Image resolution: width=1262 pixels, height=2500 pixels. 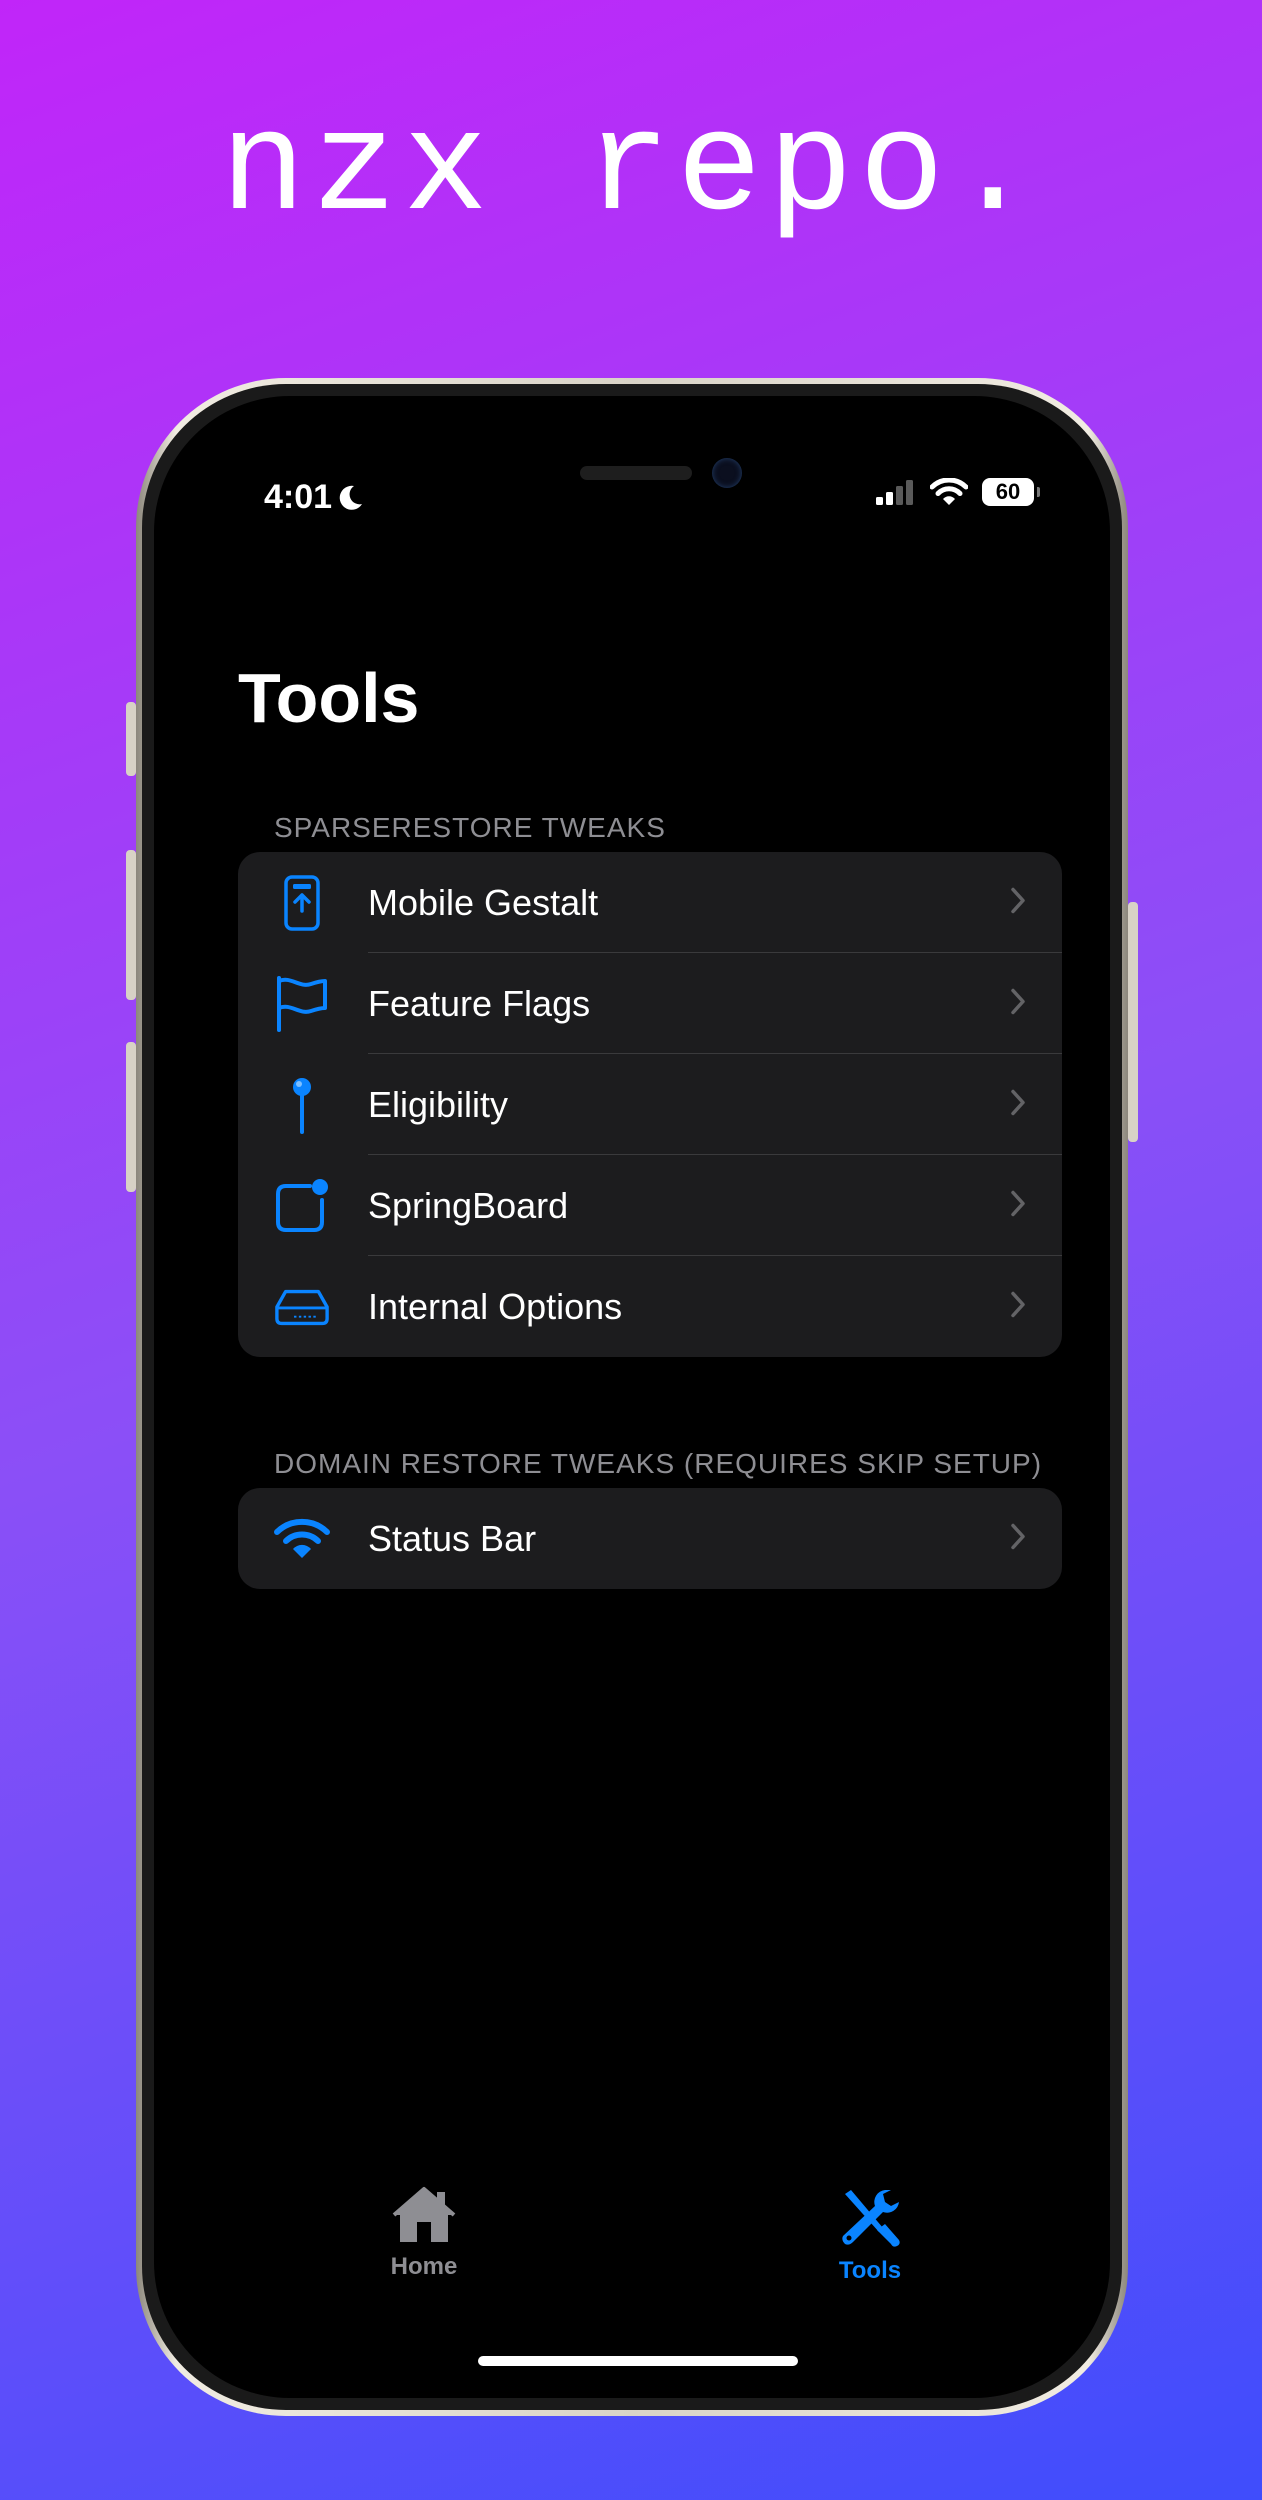 What do you see at coordinates (894, 492) in the screenshot?
I see `cellular-signal-icon` at bounding box center [894, 492].